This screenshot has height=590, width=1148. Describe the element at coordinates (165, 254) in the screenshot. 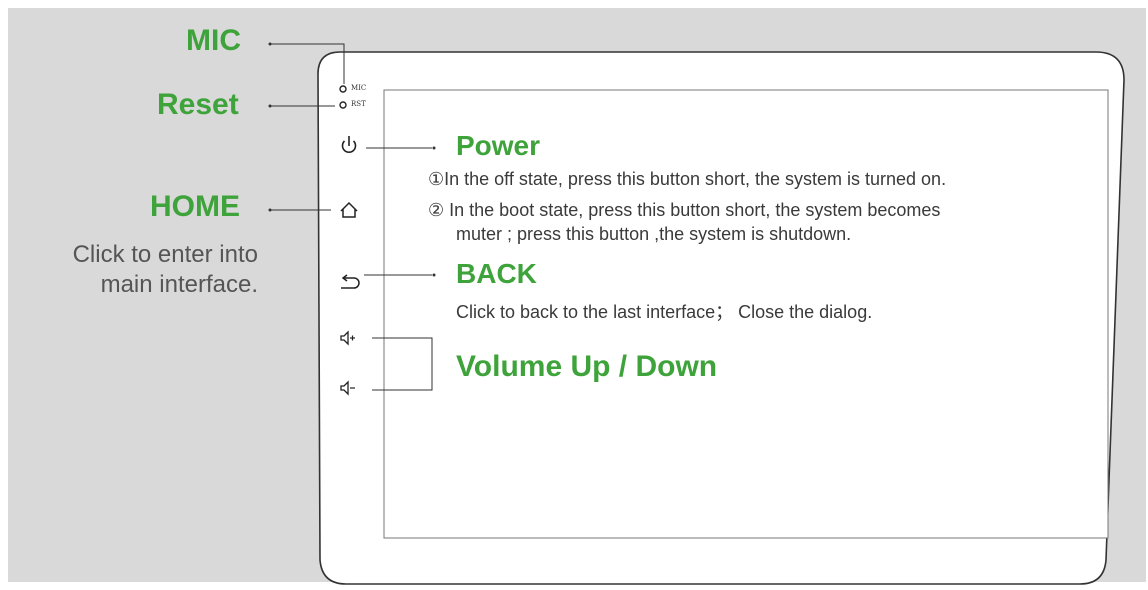

I see `home-description-line: Click to enter into` at that location.